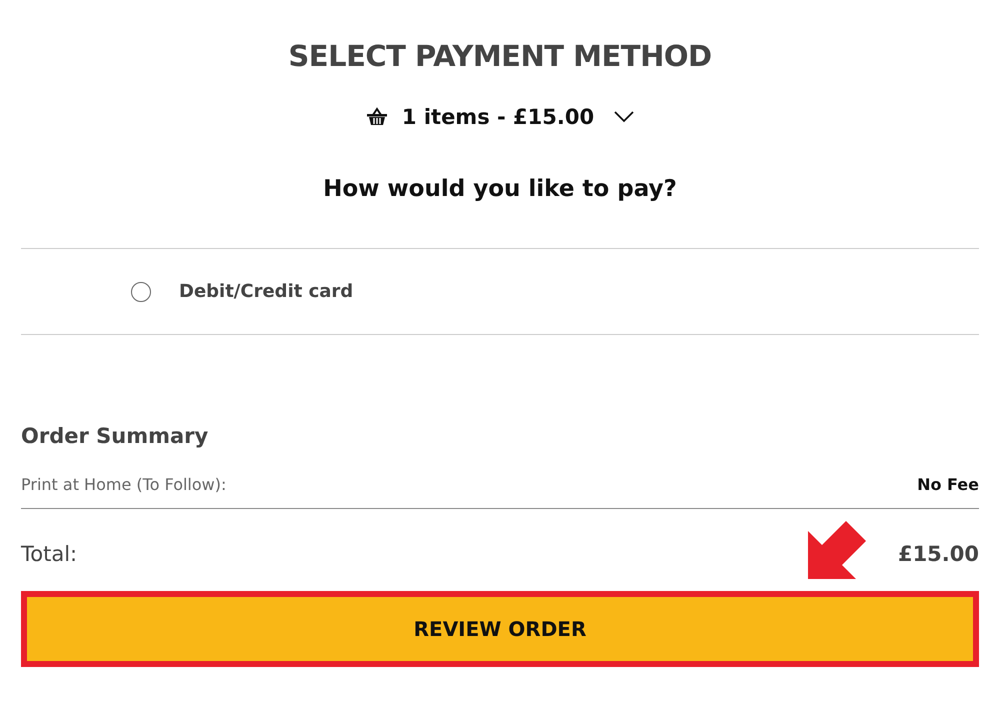 The image size is (1000, 724). Describe the element at coordinates (498, 117) in the screenshot. I see `basket-summary: 1 items - £15.00` at that location.